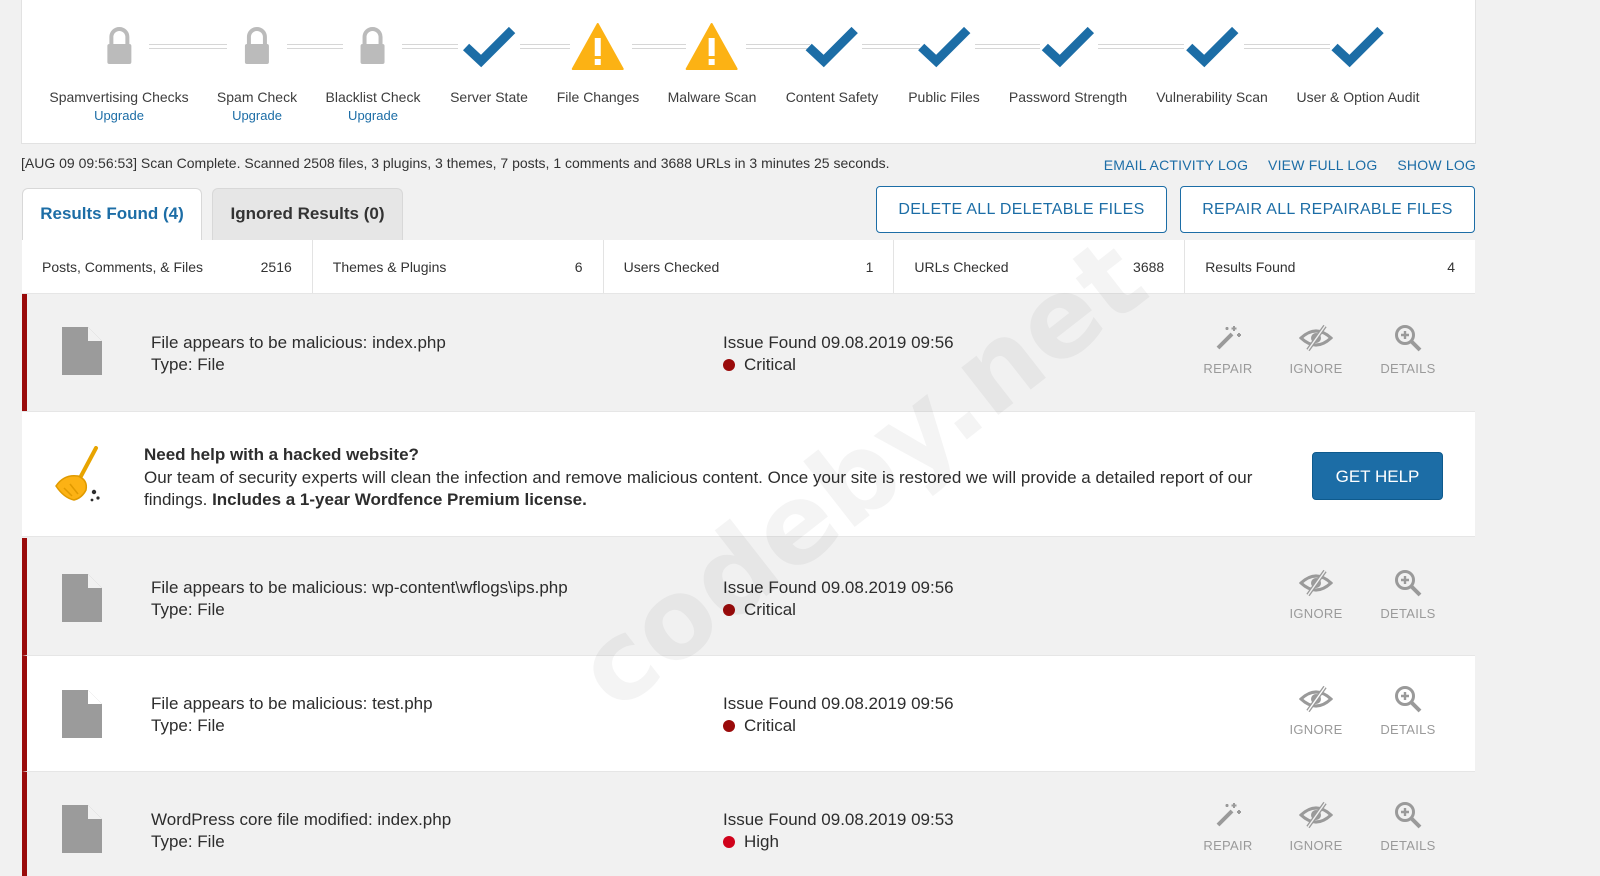 This screenshot has width=1600, height=876. What do you see at coordinates (961, 266) in the screenshot?
I see `stat-label: URLs Checked` at bounding box center [961, 266].